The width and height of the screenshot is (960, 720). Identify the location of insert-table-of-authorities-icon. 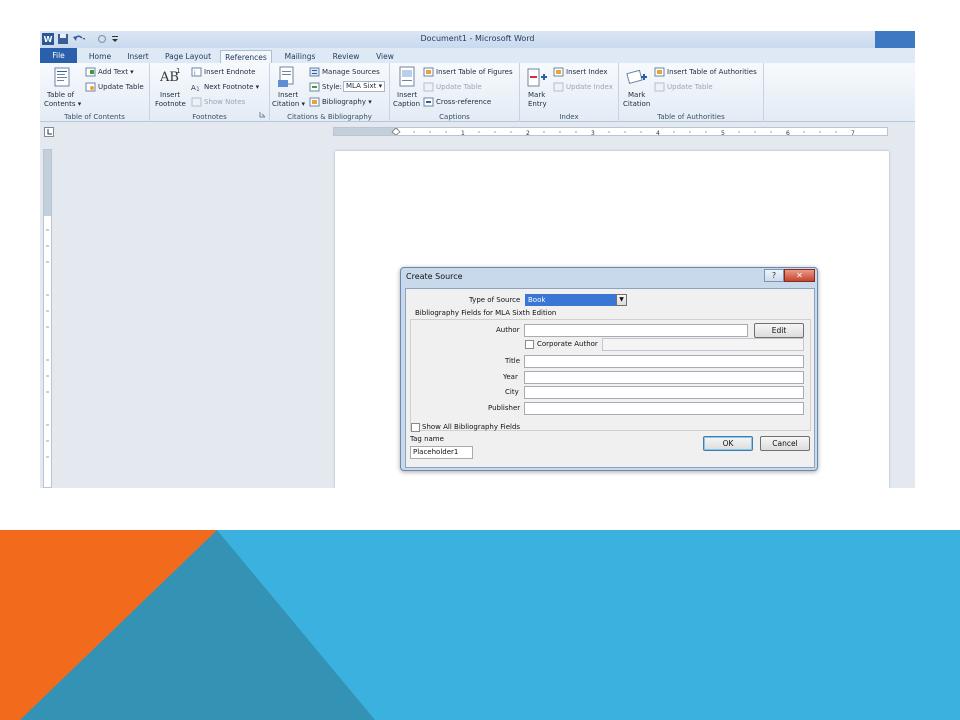
(659, 73).